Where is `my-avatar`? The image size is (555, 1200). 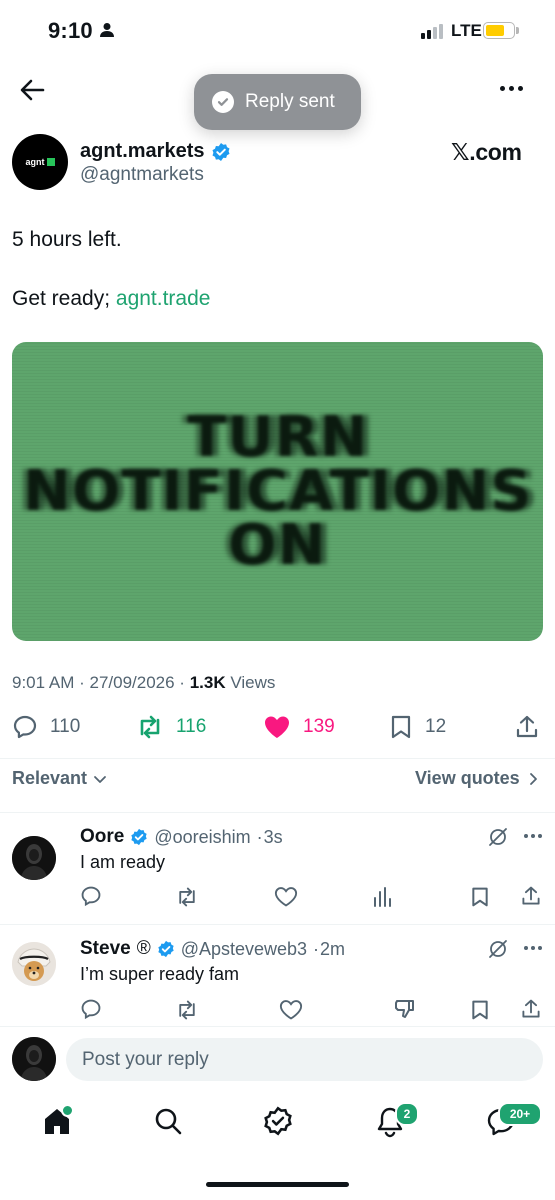 my-avatar is located at coordinates (34, 1059).